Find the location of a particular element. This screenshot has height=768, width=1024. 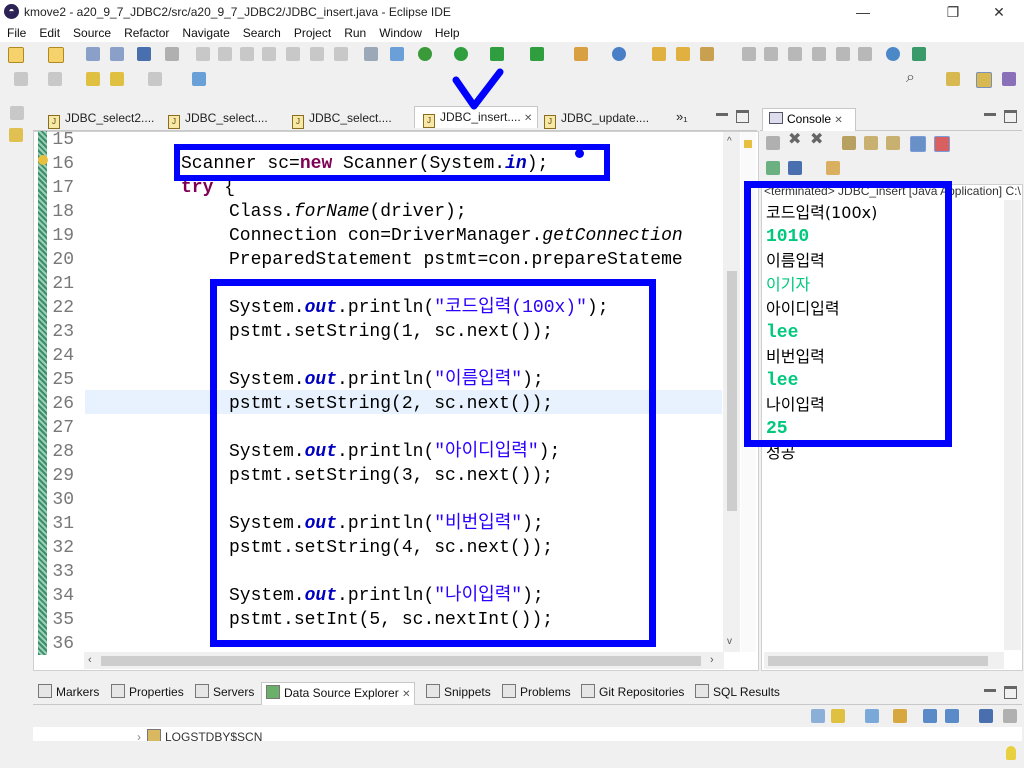

tab-markers: Markers is located at coordinates (68, 692).